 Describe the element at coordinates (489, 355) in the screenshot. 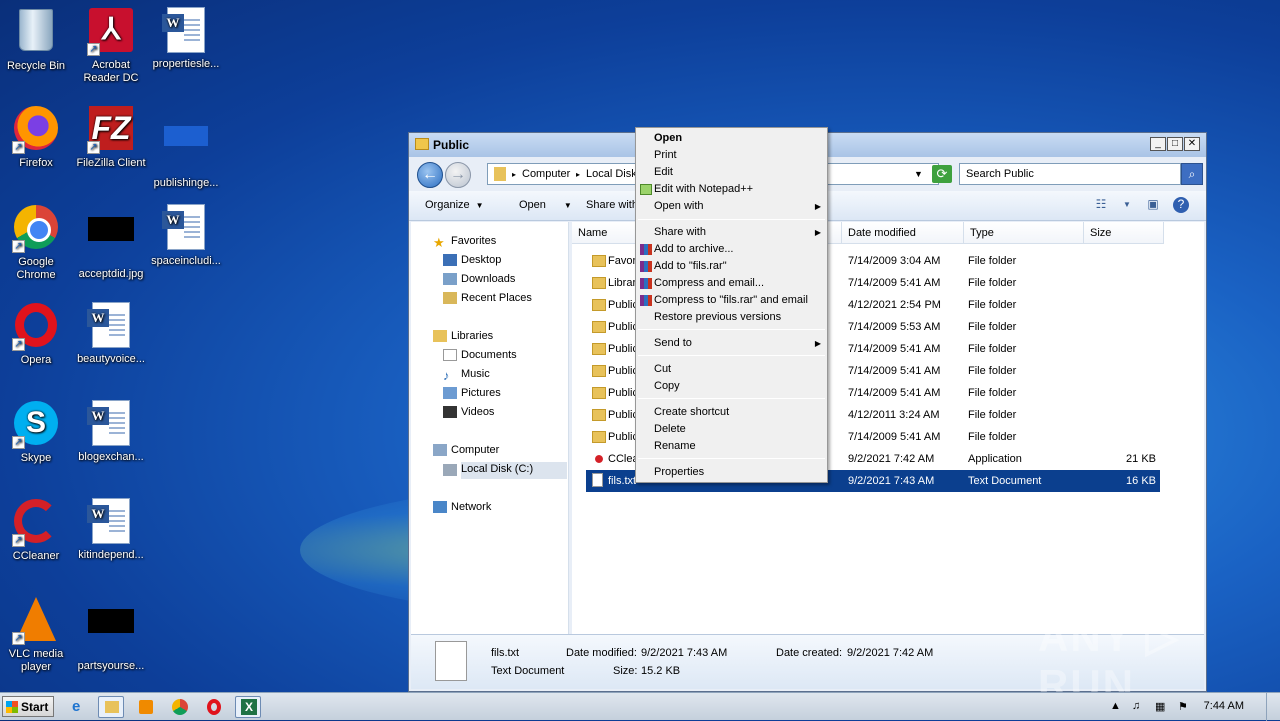

I see `nav-label: Documents` at that location.